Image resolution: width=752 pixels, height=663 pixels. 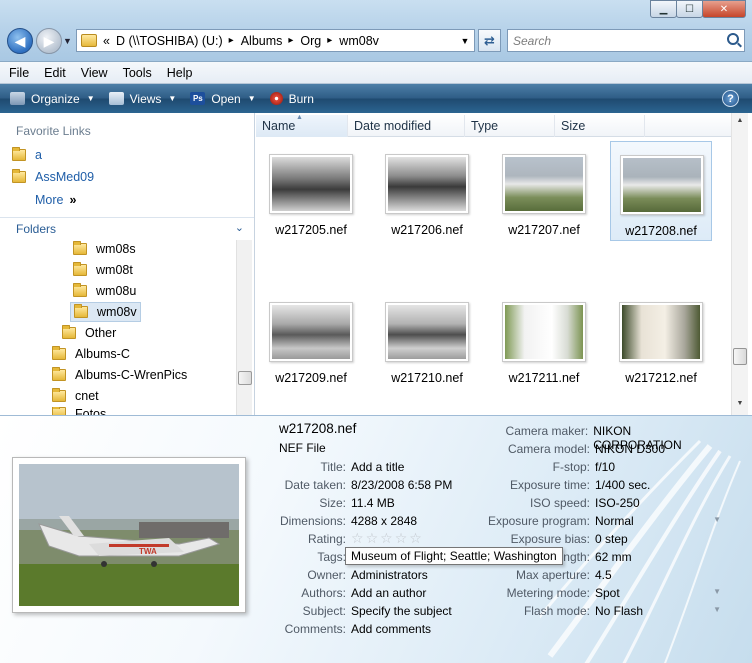 I want to click on file-name: w217205.nef, so click(x=311, y=230).